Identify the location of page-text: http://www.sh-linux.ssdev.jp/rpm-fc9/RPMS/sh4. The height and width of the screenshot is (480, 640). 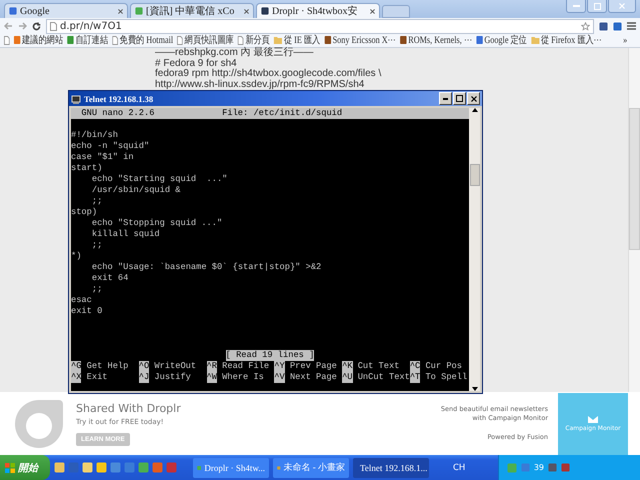
(260, 85).